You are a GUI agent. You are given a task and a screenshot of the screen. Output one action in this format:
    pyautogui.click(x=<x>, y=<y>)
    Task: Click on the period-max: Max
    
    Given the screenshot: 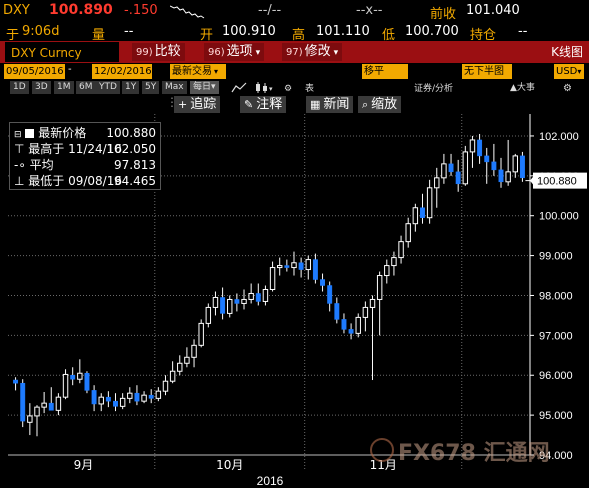 What is the action you would take?
    pyautogui.click(x=174, y=87)
    